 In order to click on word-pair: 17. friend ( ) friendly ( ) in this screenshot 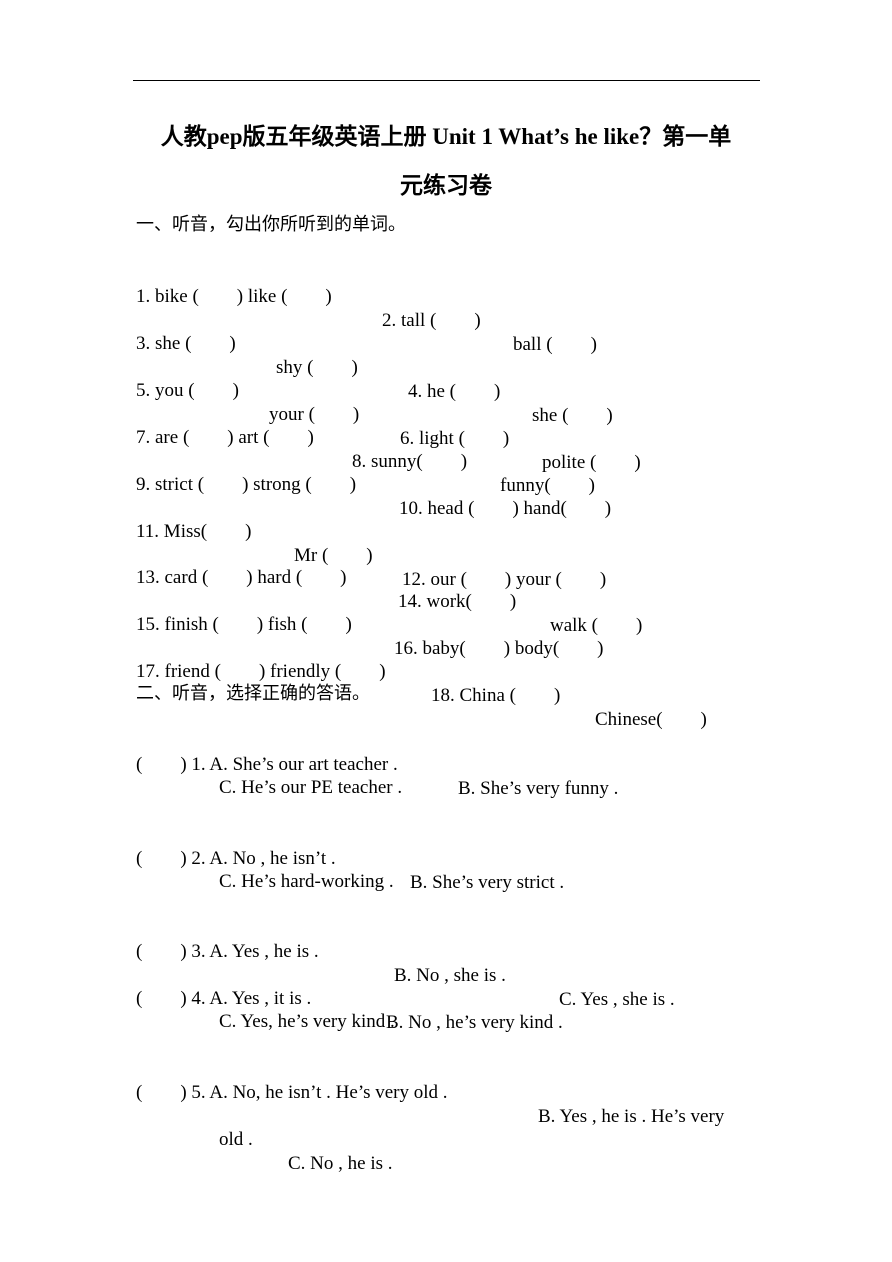, I will do `click(261, 671)`.